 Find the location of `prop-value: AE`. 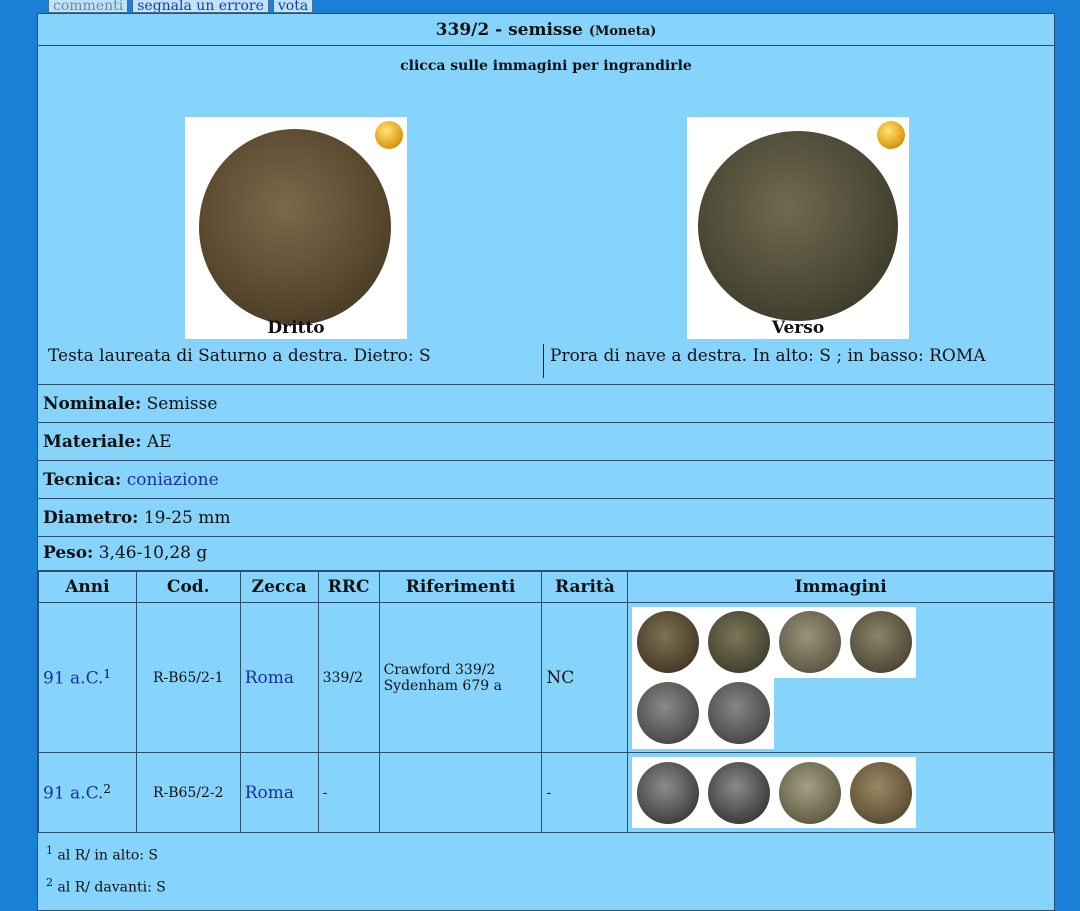

prop-value: AE is located at coordinates (159, 442).